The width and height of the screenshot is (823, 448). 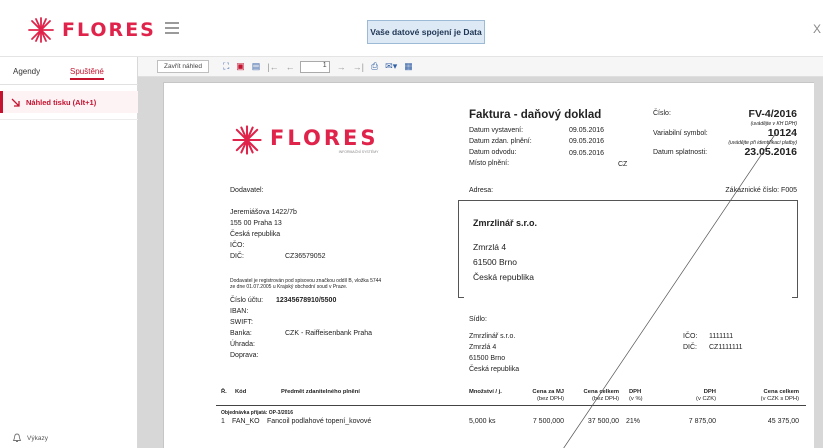 I want to click on preview-toolbar: Zavřít náhled ⛶ ▣ ▤ |← ← 1 → →| ⎙ ✉▾ ▦, so click(x=480, y=67).